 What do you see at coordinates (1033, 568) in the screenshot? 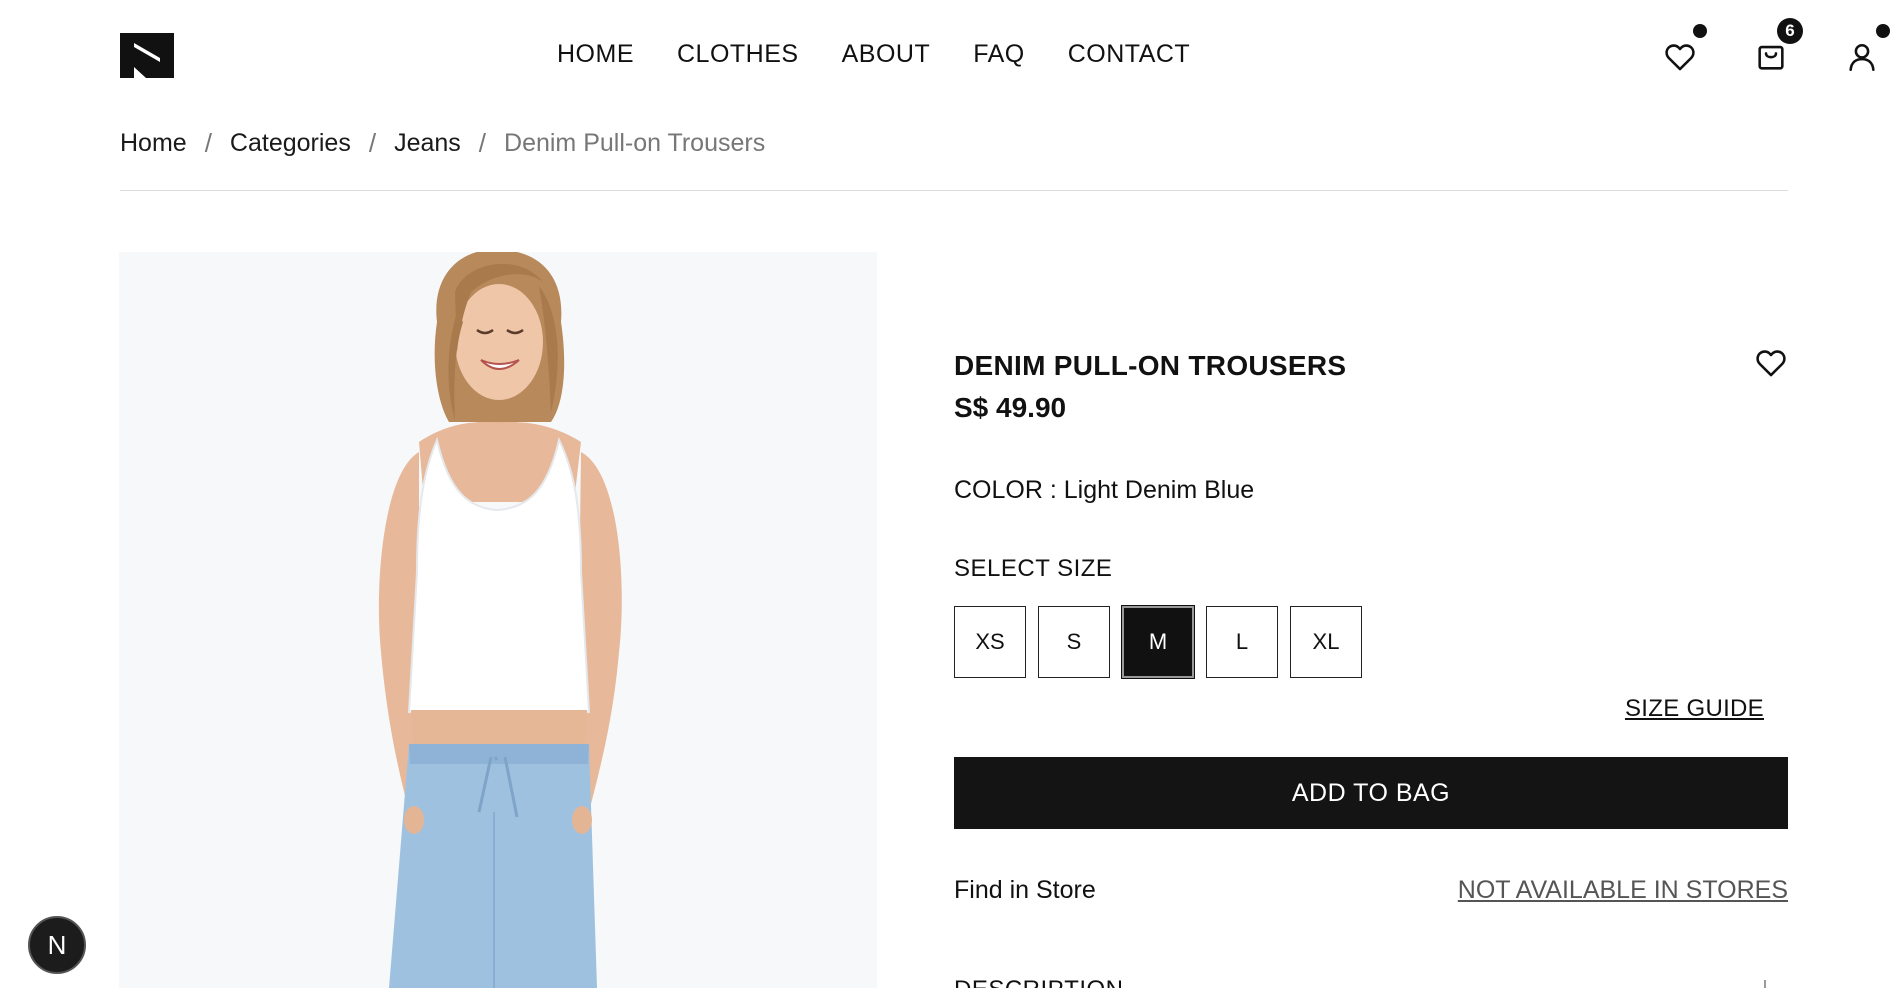
I see `select-size-label: SELECT SIZE` at bounding box center [1033, 568].